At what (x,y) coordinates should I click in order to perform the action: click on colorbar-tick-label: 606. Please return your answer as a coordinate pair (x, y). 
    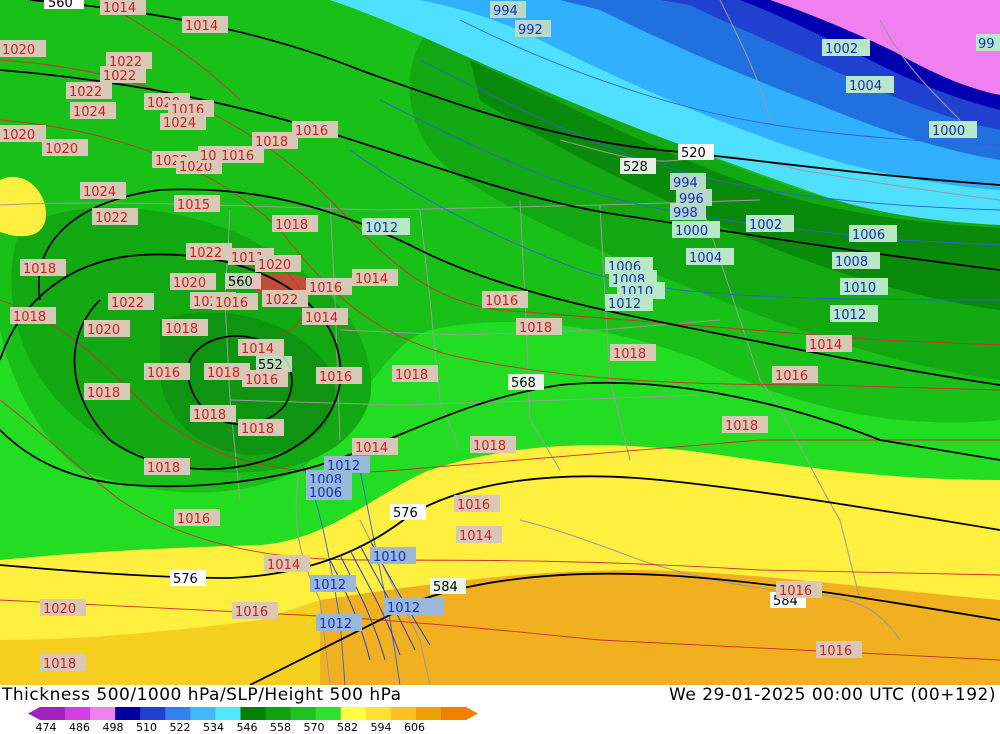
    Looking at the image, I should click on (414, 727).